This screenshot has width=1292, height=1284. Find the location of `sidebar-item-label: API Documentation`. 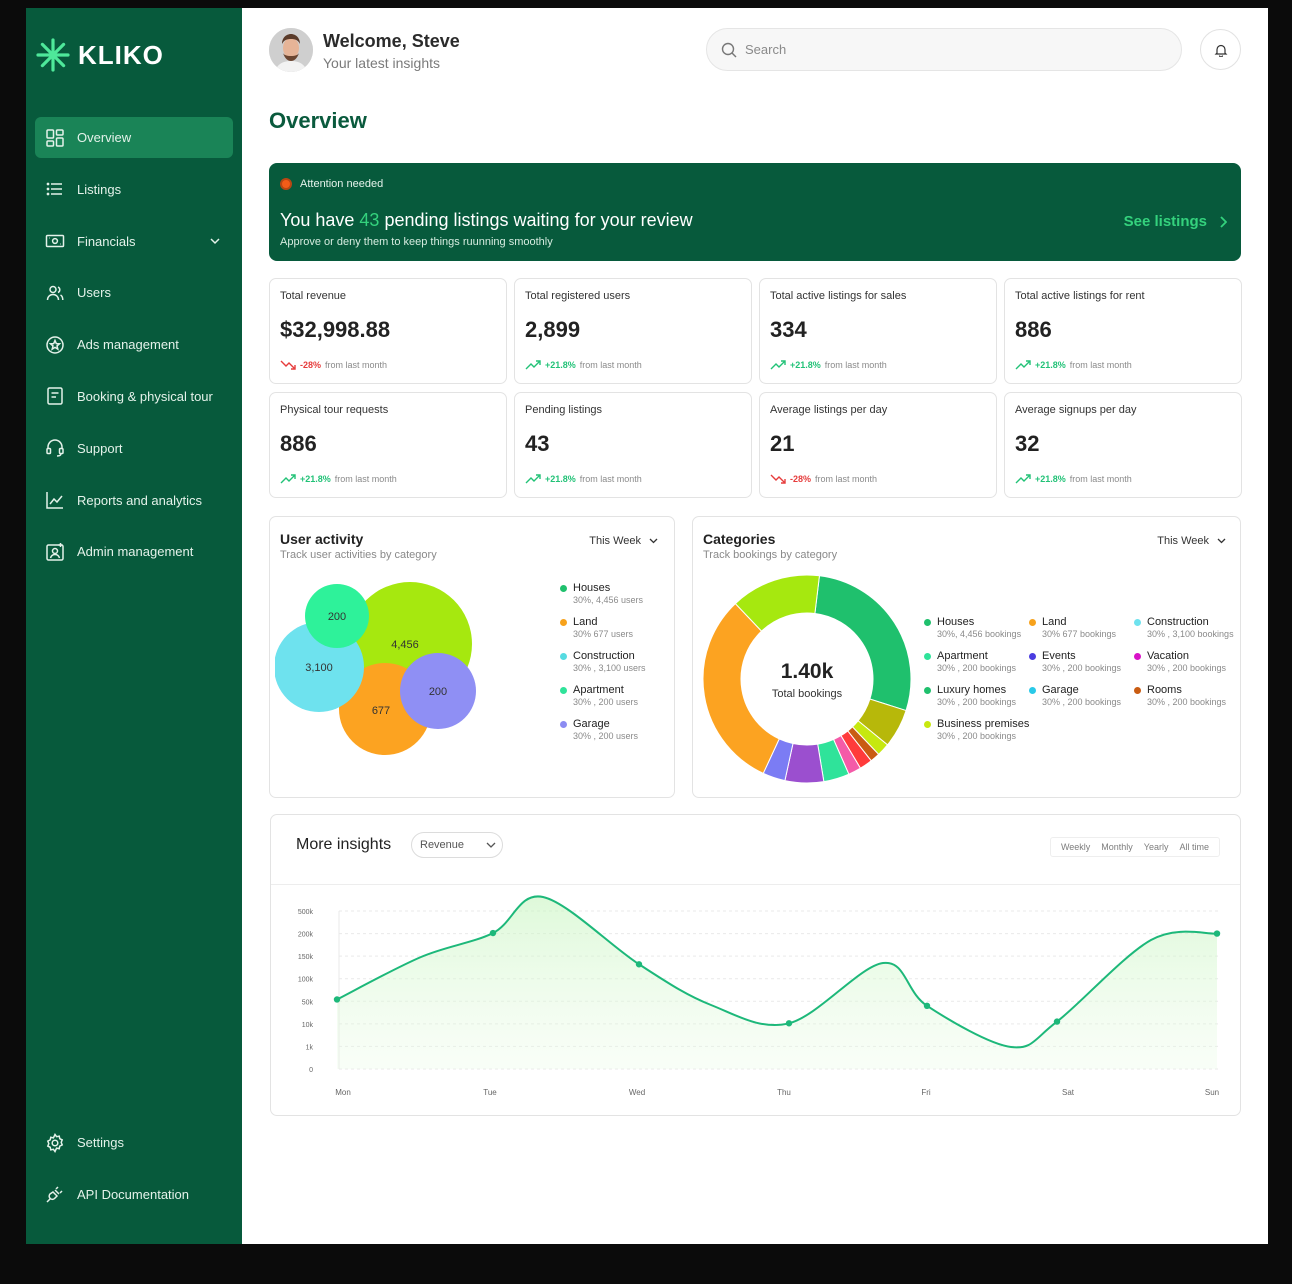

sidebar-item-label: API Documentation is located at coordinates (133, 1194).